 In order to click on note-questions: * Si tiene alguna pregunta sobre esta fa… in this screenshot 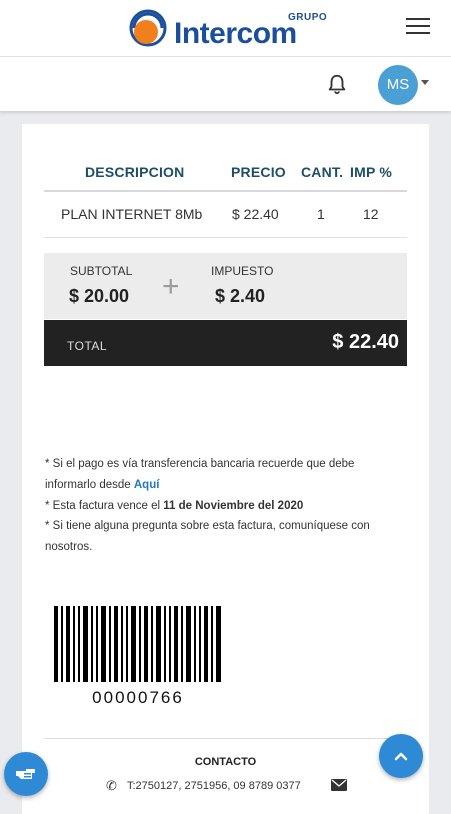, I will do `click(207, 536)`.